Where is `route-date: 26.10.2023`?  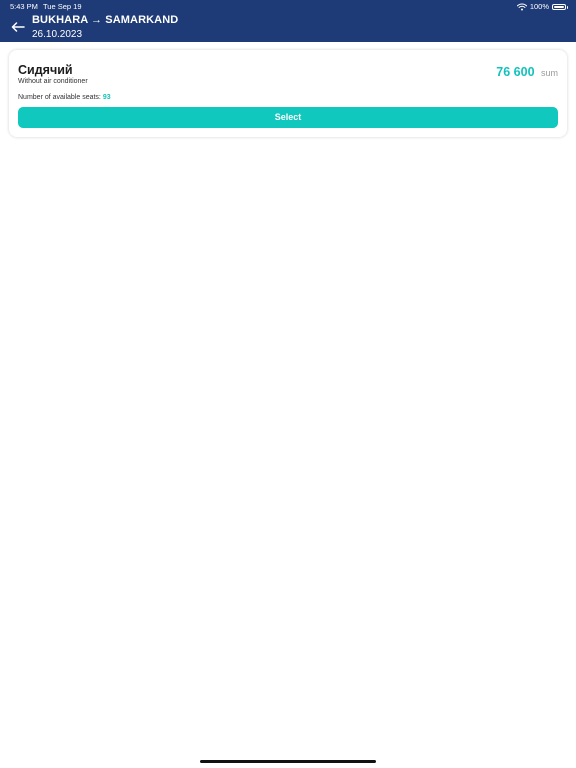 route-date: 26.10.2023 is located at coordinates (57, 34).